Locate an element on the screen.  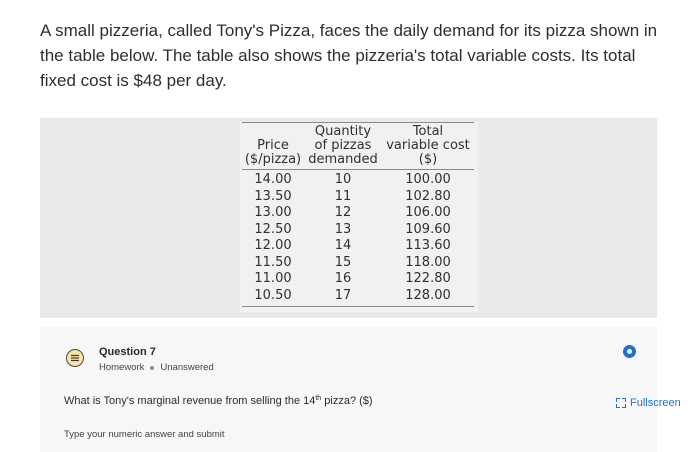
header-price-line1: Price is located at coordinates (273, 145).